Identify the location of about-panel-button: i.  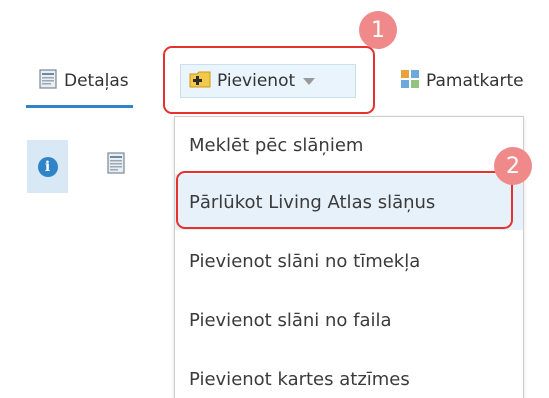
(47, 166).